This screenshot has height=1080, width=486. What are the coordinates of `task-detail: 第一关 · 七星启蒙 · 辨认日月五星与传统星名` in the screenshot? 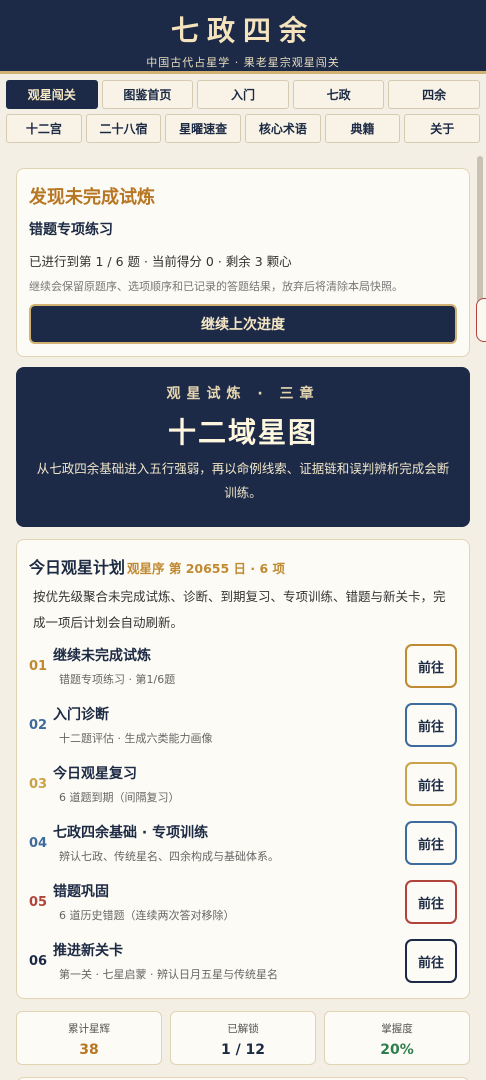 It's located at (168, 974).